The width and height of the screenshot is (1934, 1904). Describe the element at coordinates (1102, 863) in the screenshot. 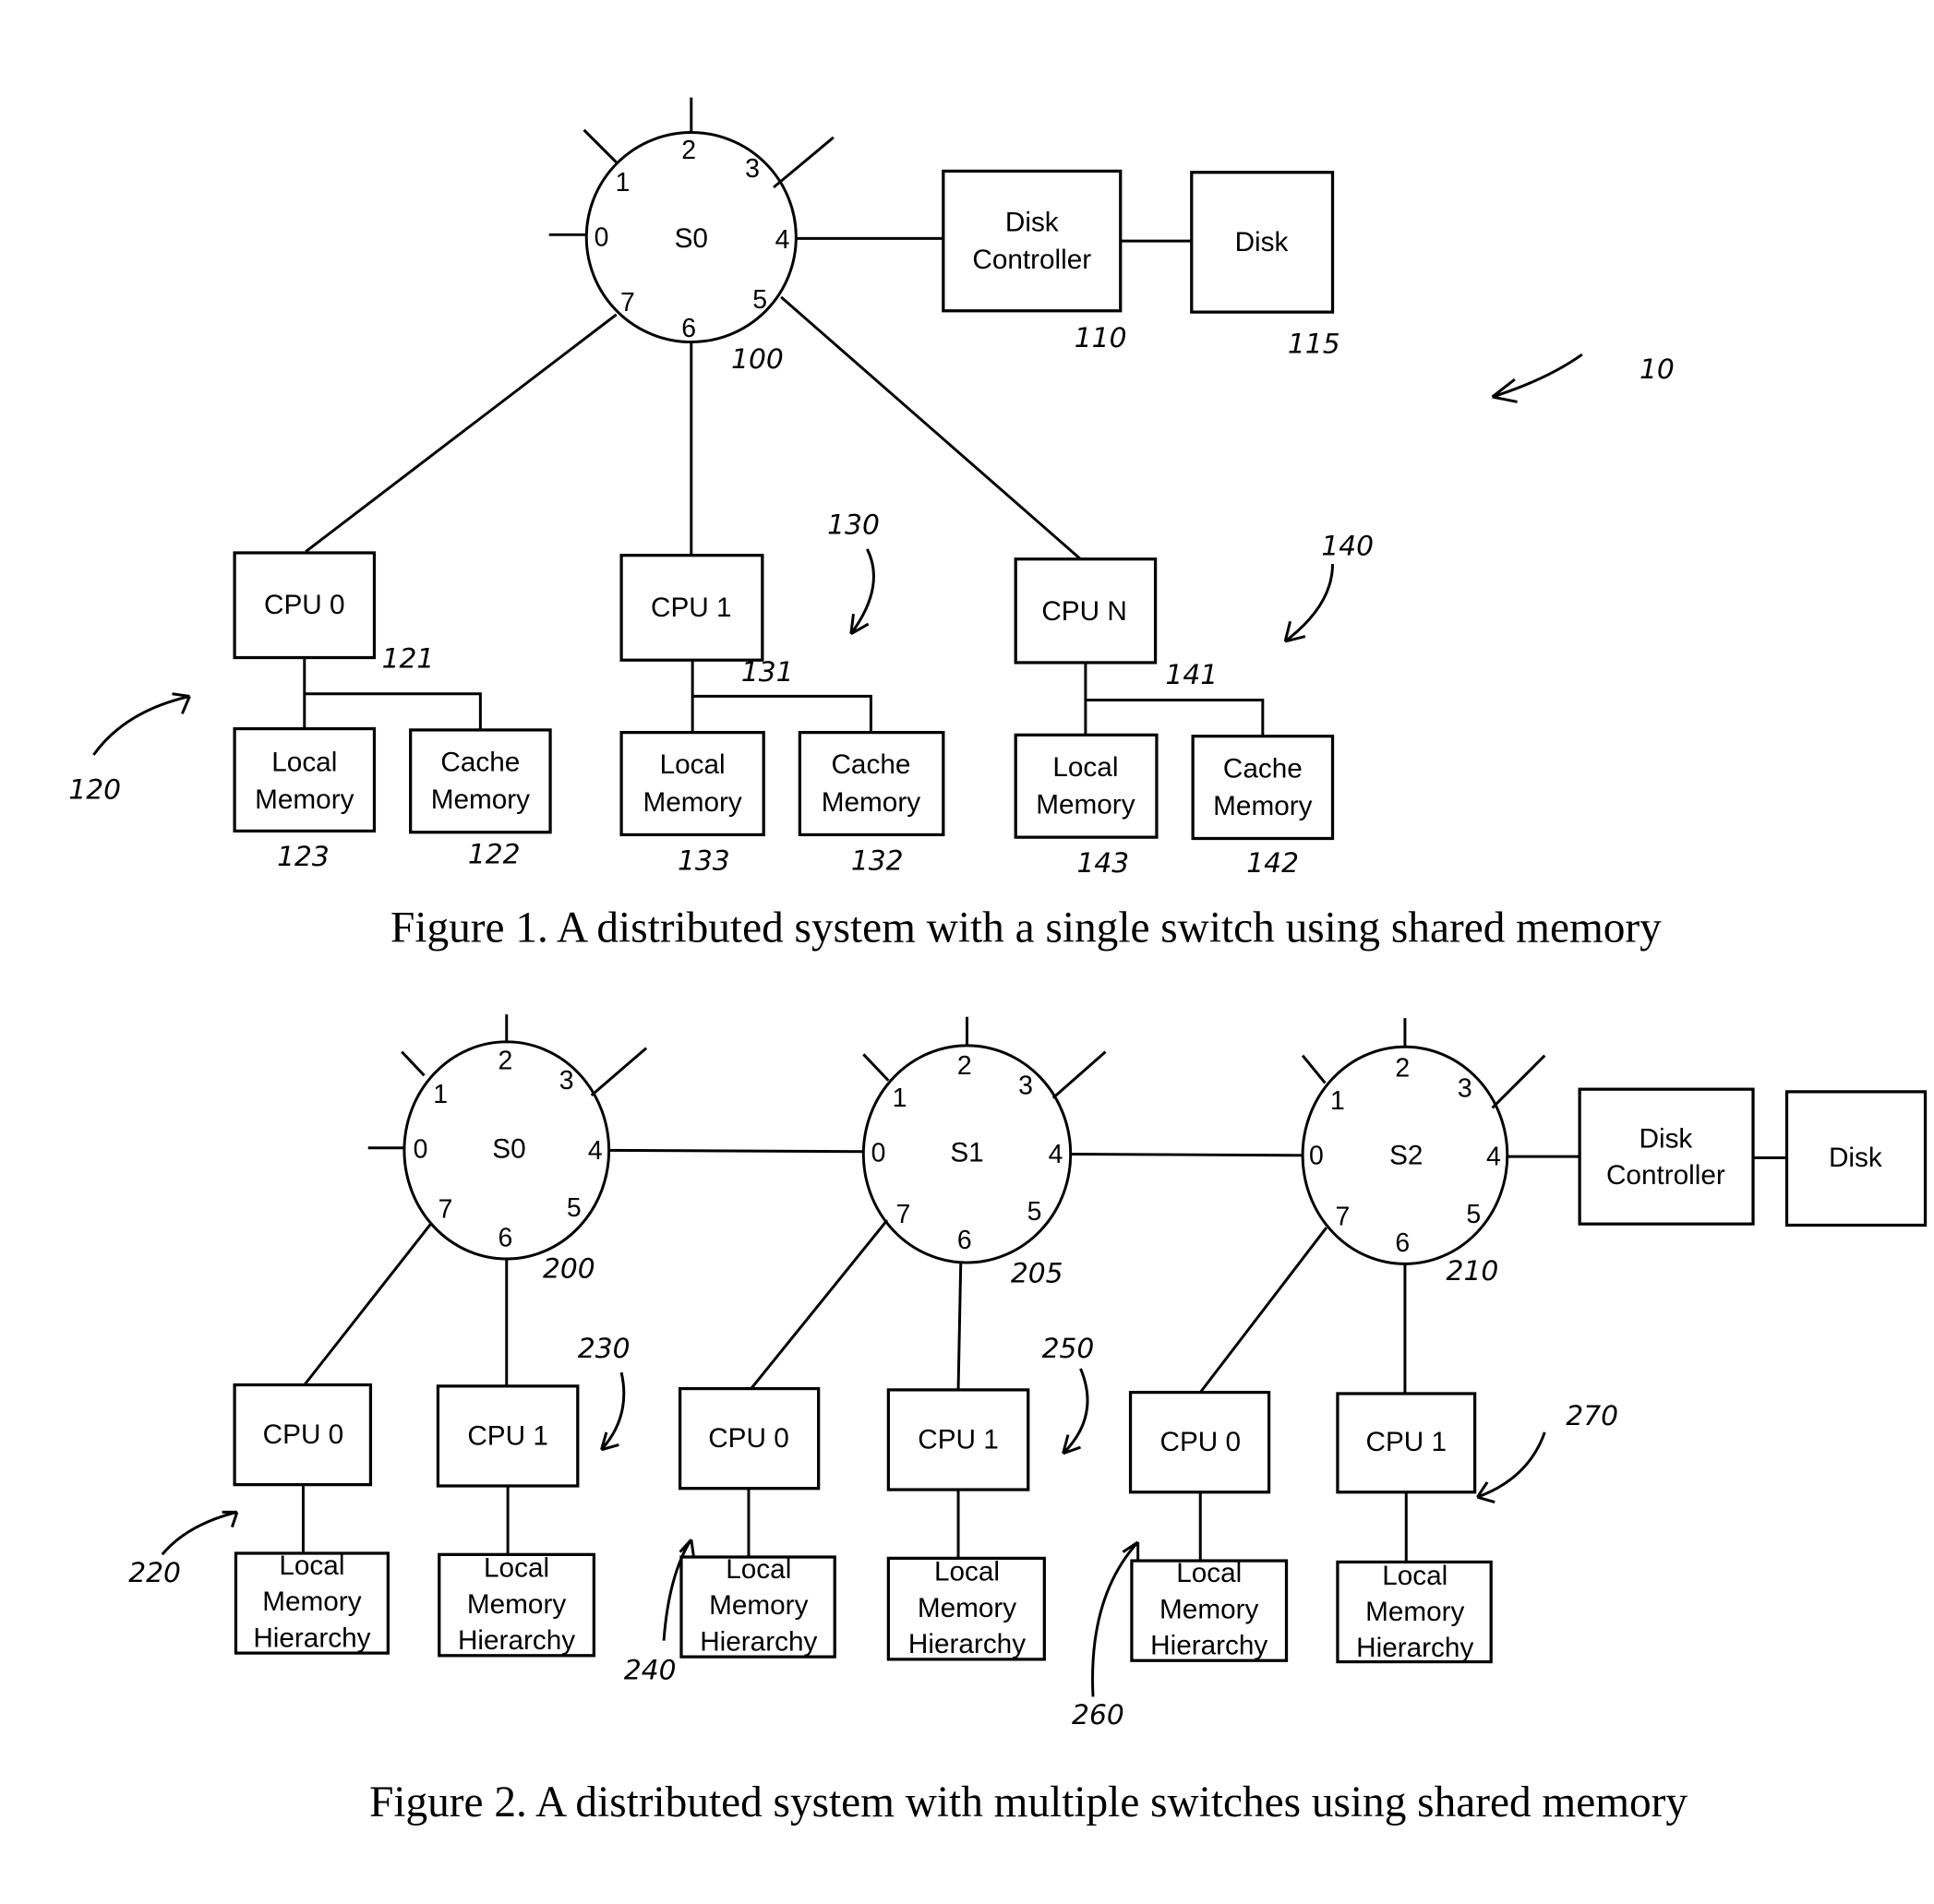

I see `ref-number: 143` at that location.